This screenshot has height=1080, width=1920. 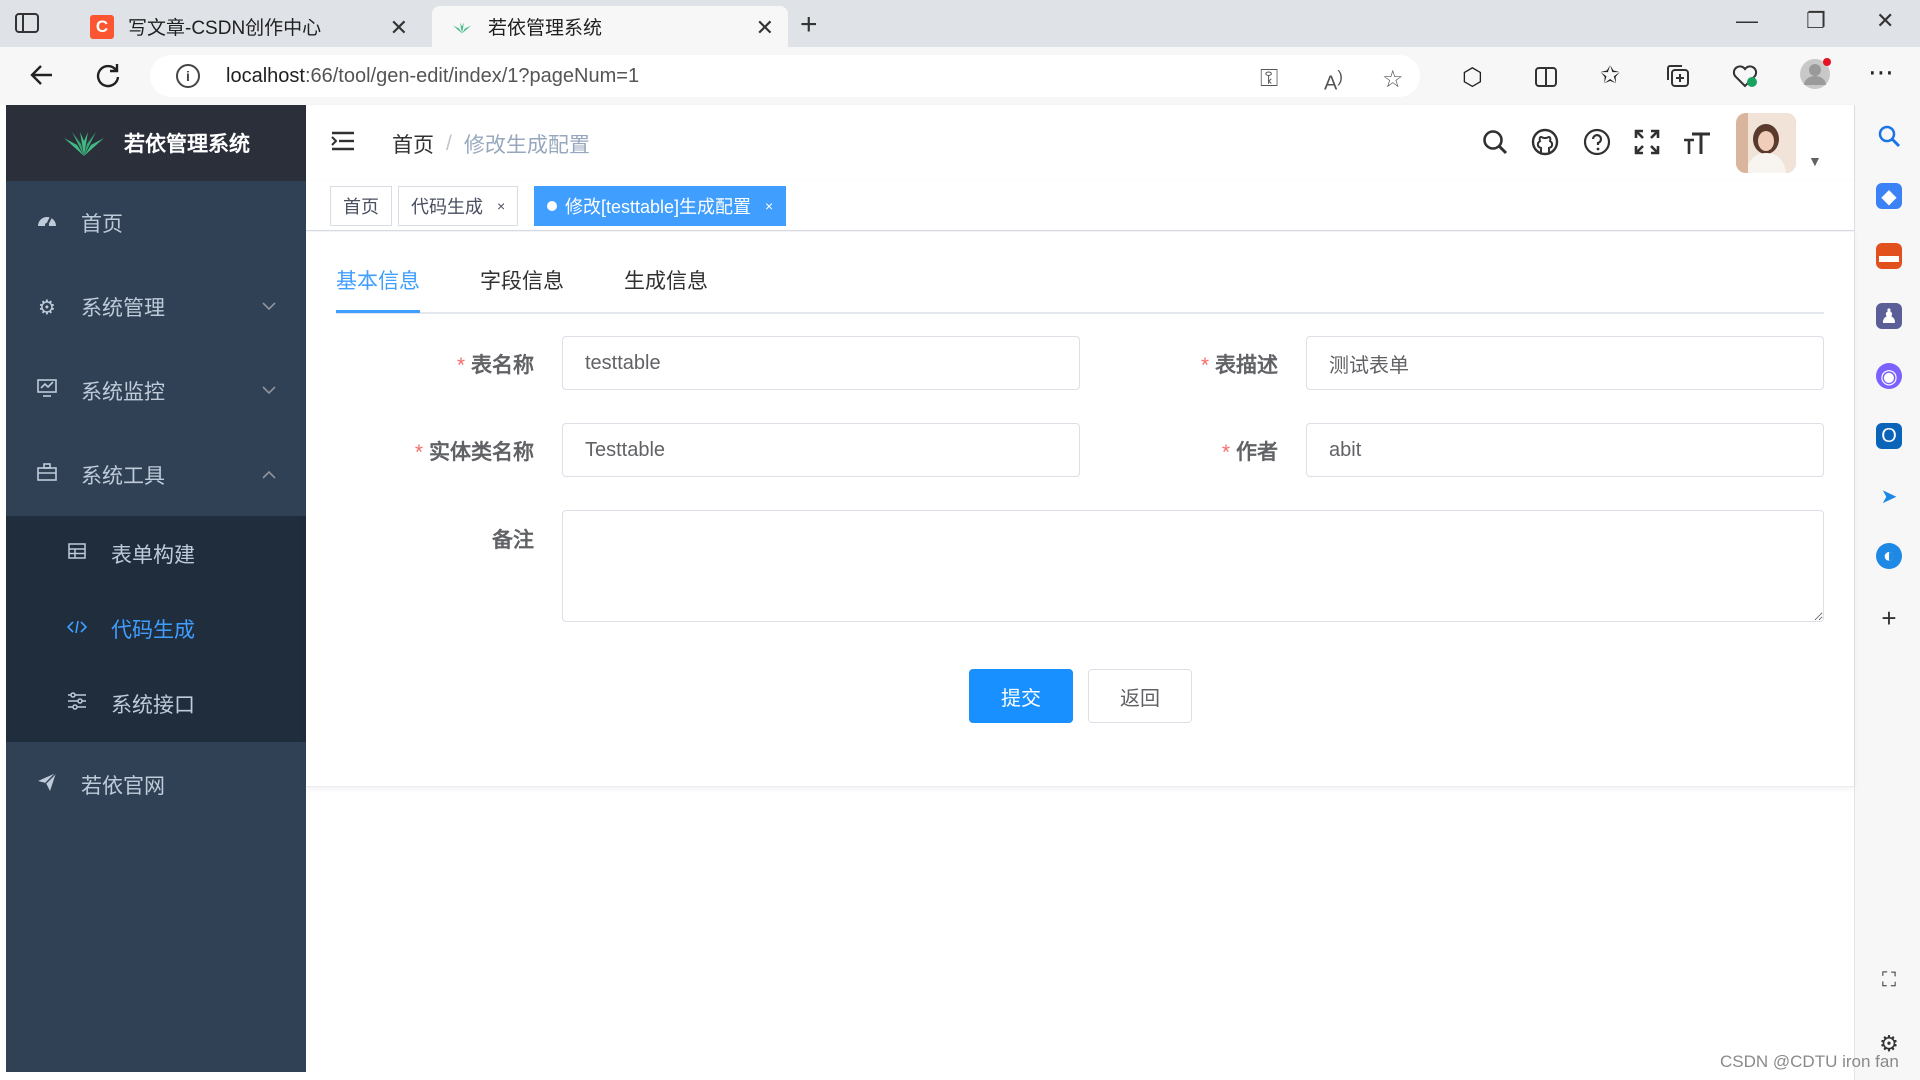 I want to click on favorites-icon: ✩, so click(x=1610, y=75).